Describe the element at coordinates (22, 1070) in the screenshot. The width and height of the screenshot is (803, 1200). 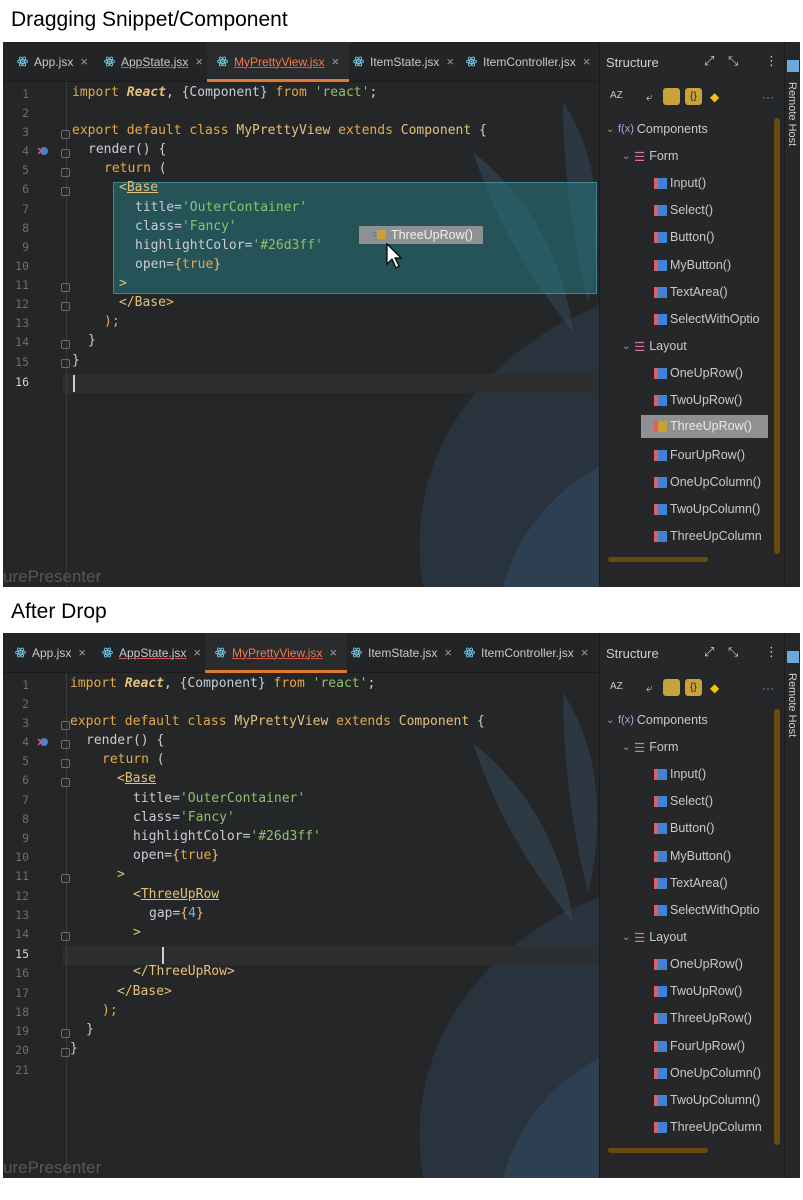
I see `line-number: 21` at that location.